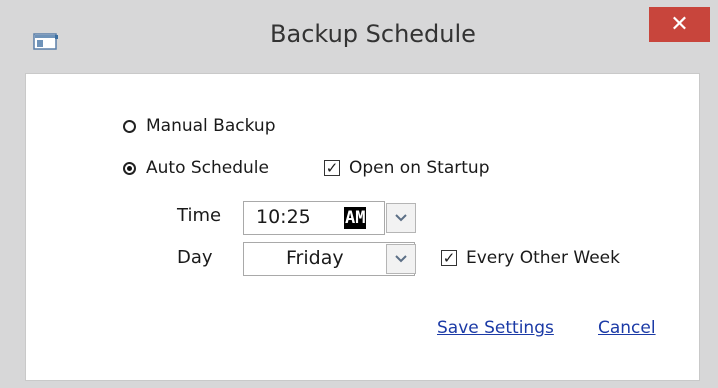  I want to click on day-label: Day, so click(195, 257).